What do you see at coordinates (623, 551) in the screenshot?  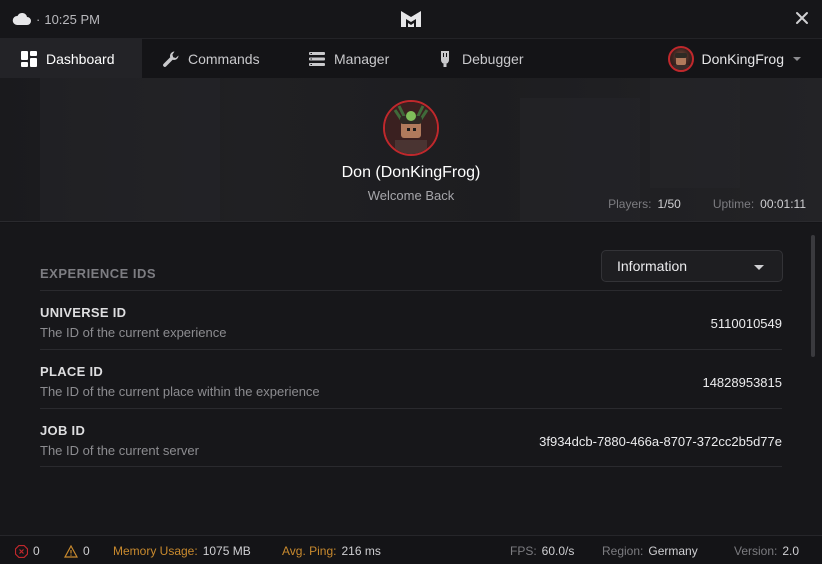 I see `region-label: Region:` at bounding box center [623, 551].